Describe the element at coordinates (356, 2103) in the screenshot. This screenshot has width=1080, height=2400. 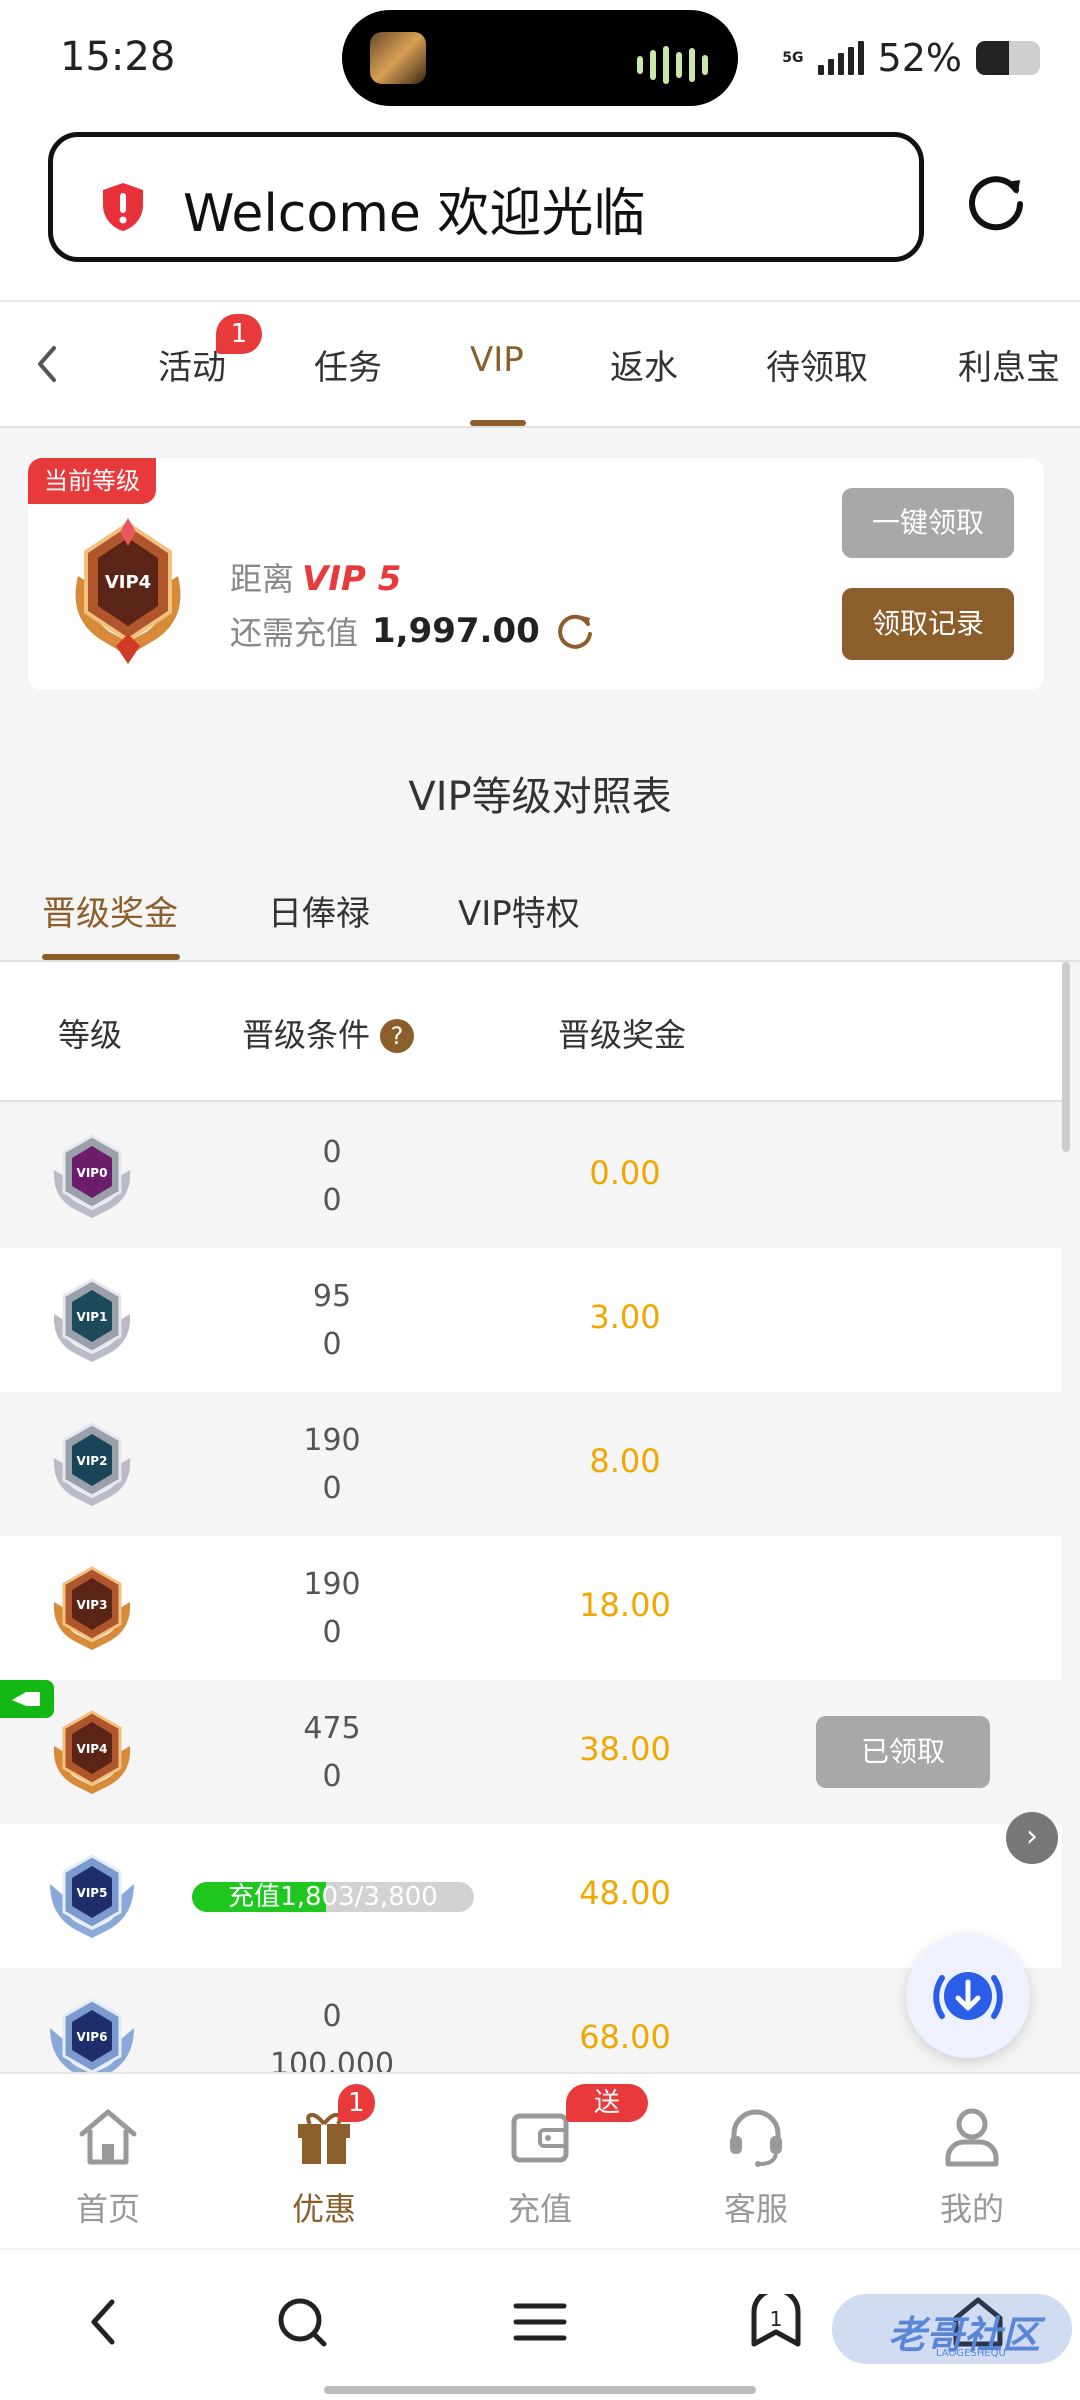
I see `promo-badge: 1` at that location.